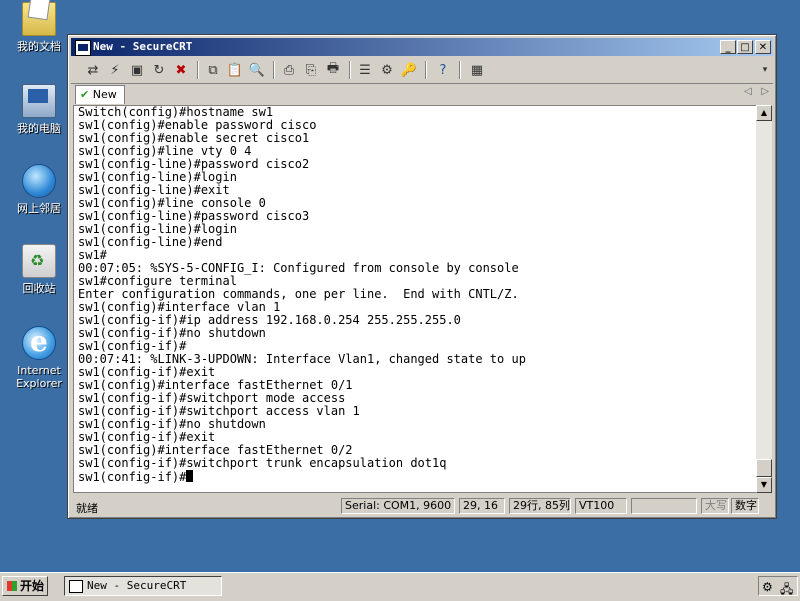  I want to click on windows-flag-icon, so click(12, 586).